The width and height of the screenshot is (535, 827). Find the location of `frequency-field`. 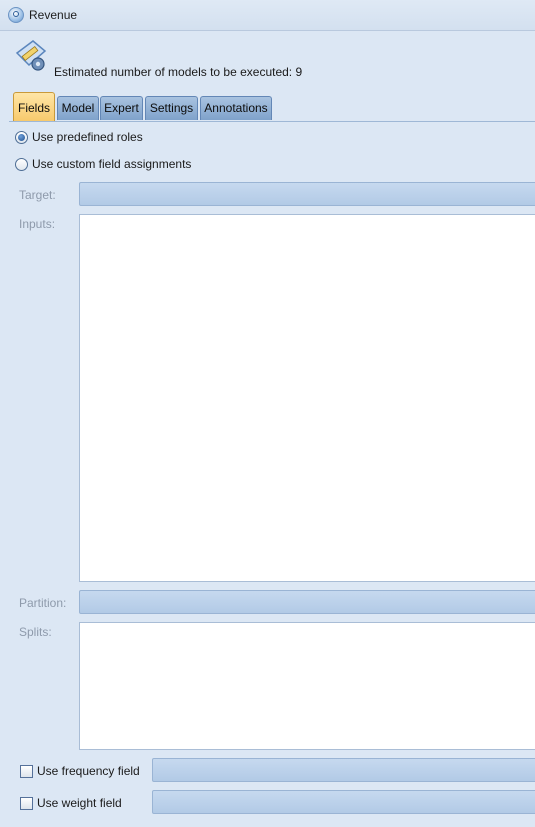

frequency-field is located at coordinates (343, 770).